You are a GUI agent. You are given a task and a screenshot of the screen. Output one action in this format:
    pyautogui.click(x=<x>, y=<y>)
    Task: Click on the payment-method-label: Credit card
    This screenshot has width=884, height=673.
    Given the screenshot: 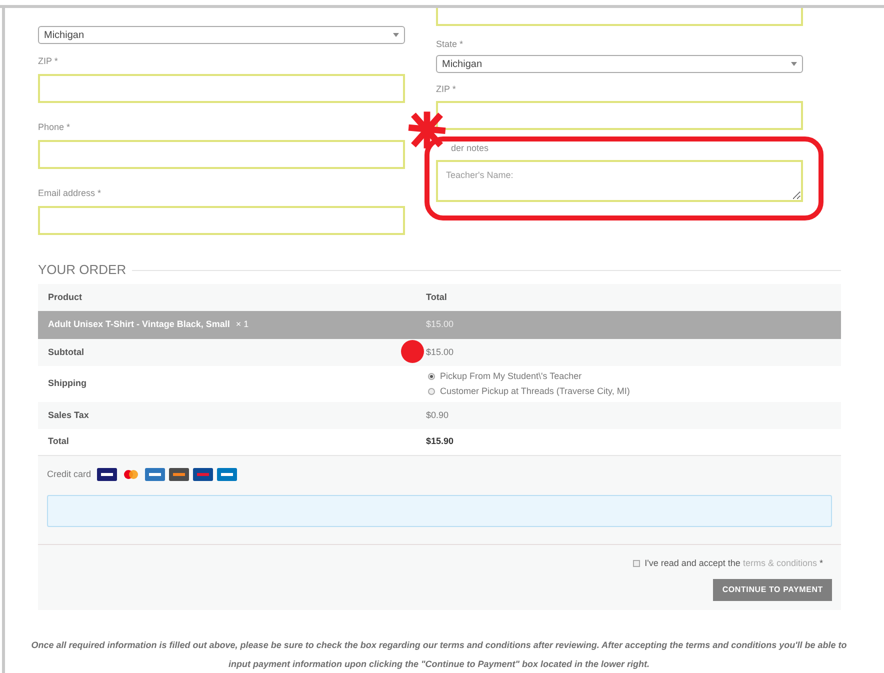 What is the action you would take?
    pyautogui.click(x=69, y=475)
    